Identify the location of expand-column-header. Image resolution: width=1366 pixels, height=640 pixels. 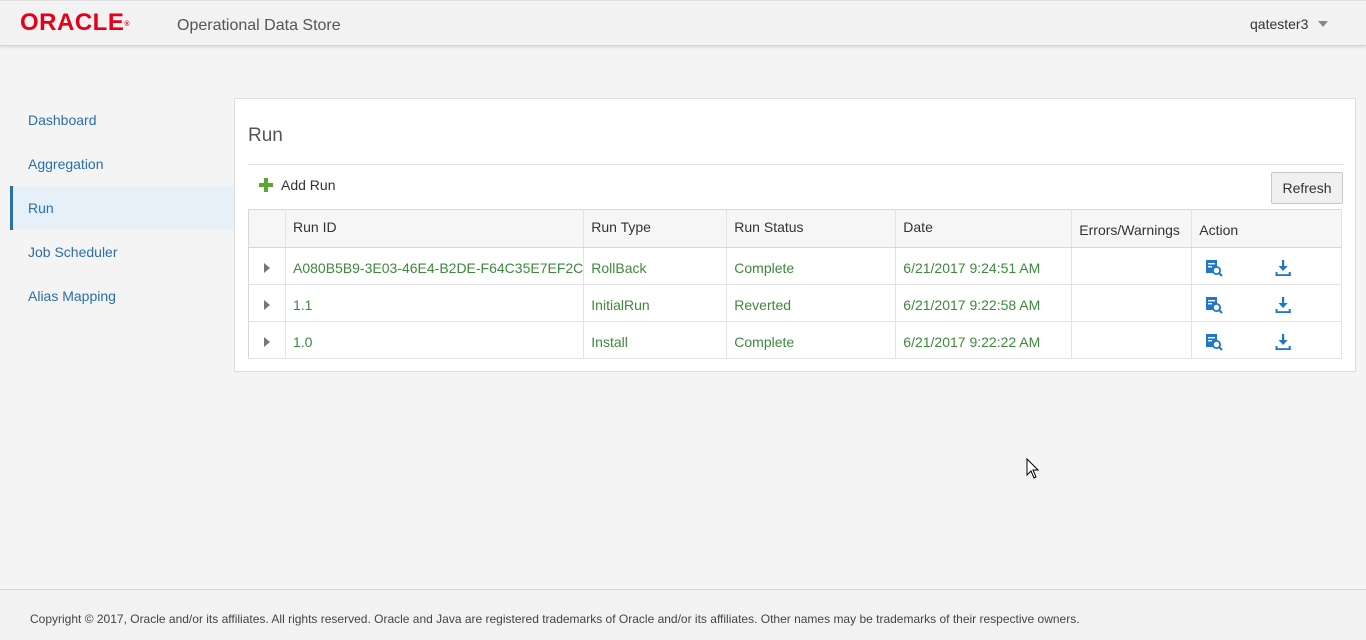
(267, 228).